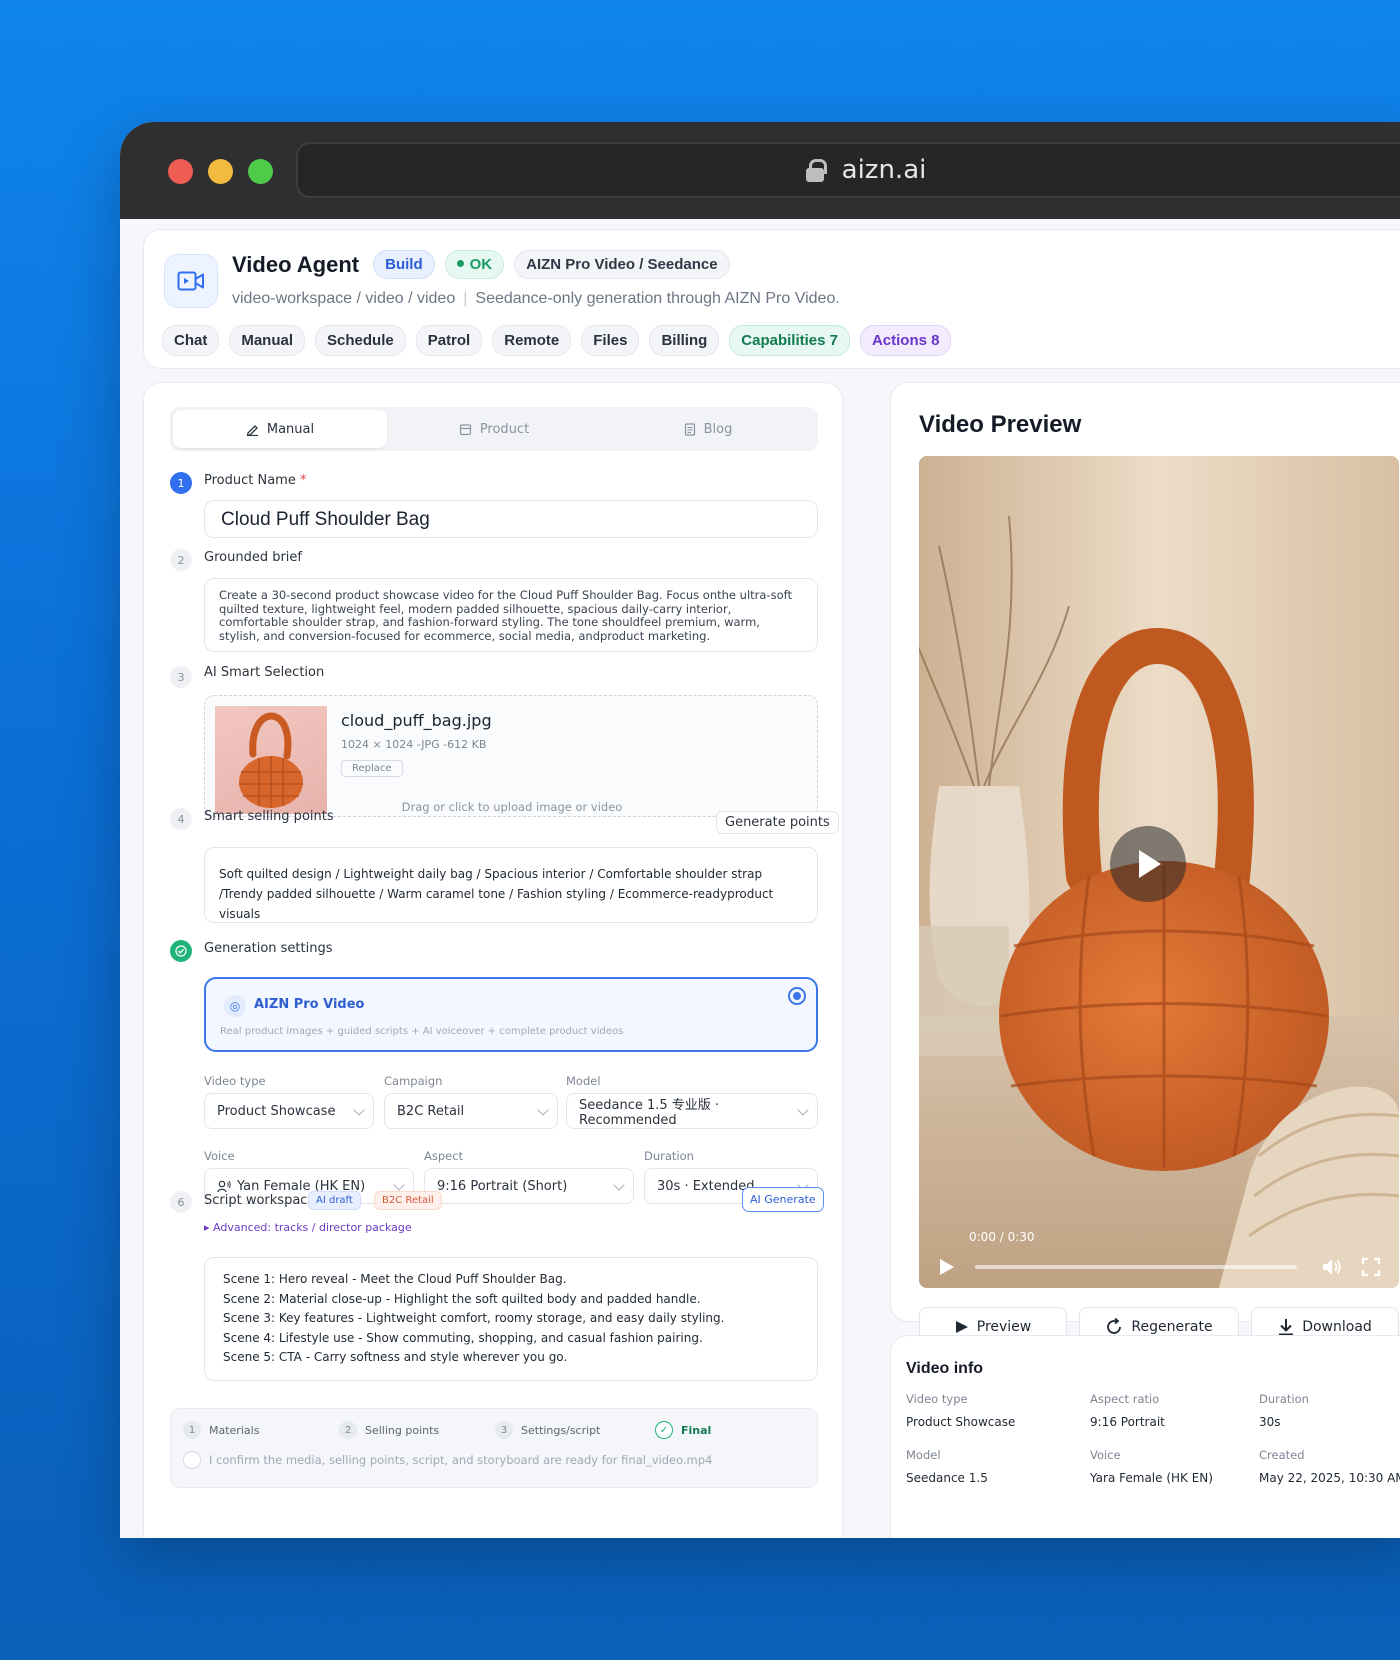 Image resolution: width=1400 pixels, height=1660 pixels. I want to click on progress-step-number: 3, so click(504, 1430).